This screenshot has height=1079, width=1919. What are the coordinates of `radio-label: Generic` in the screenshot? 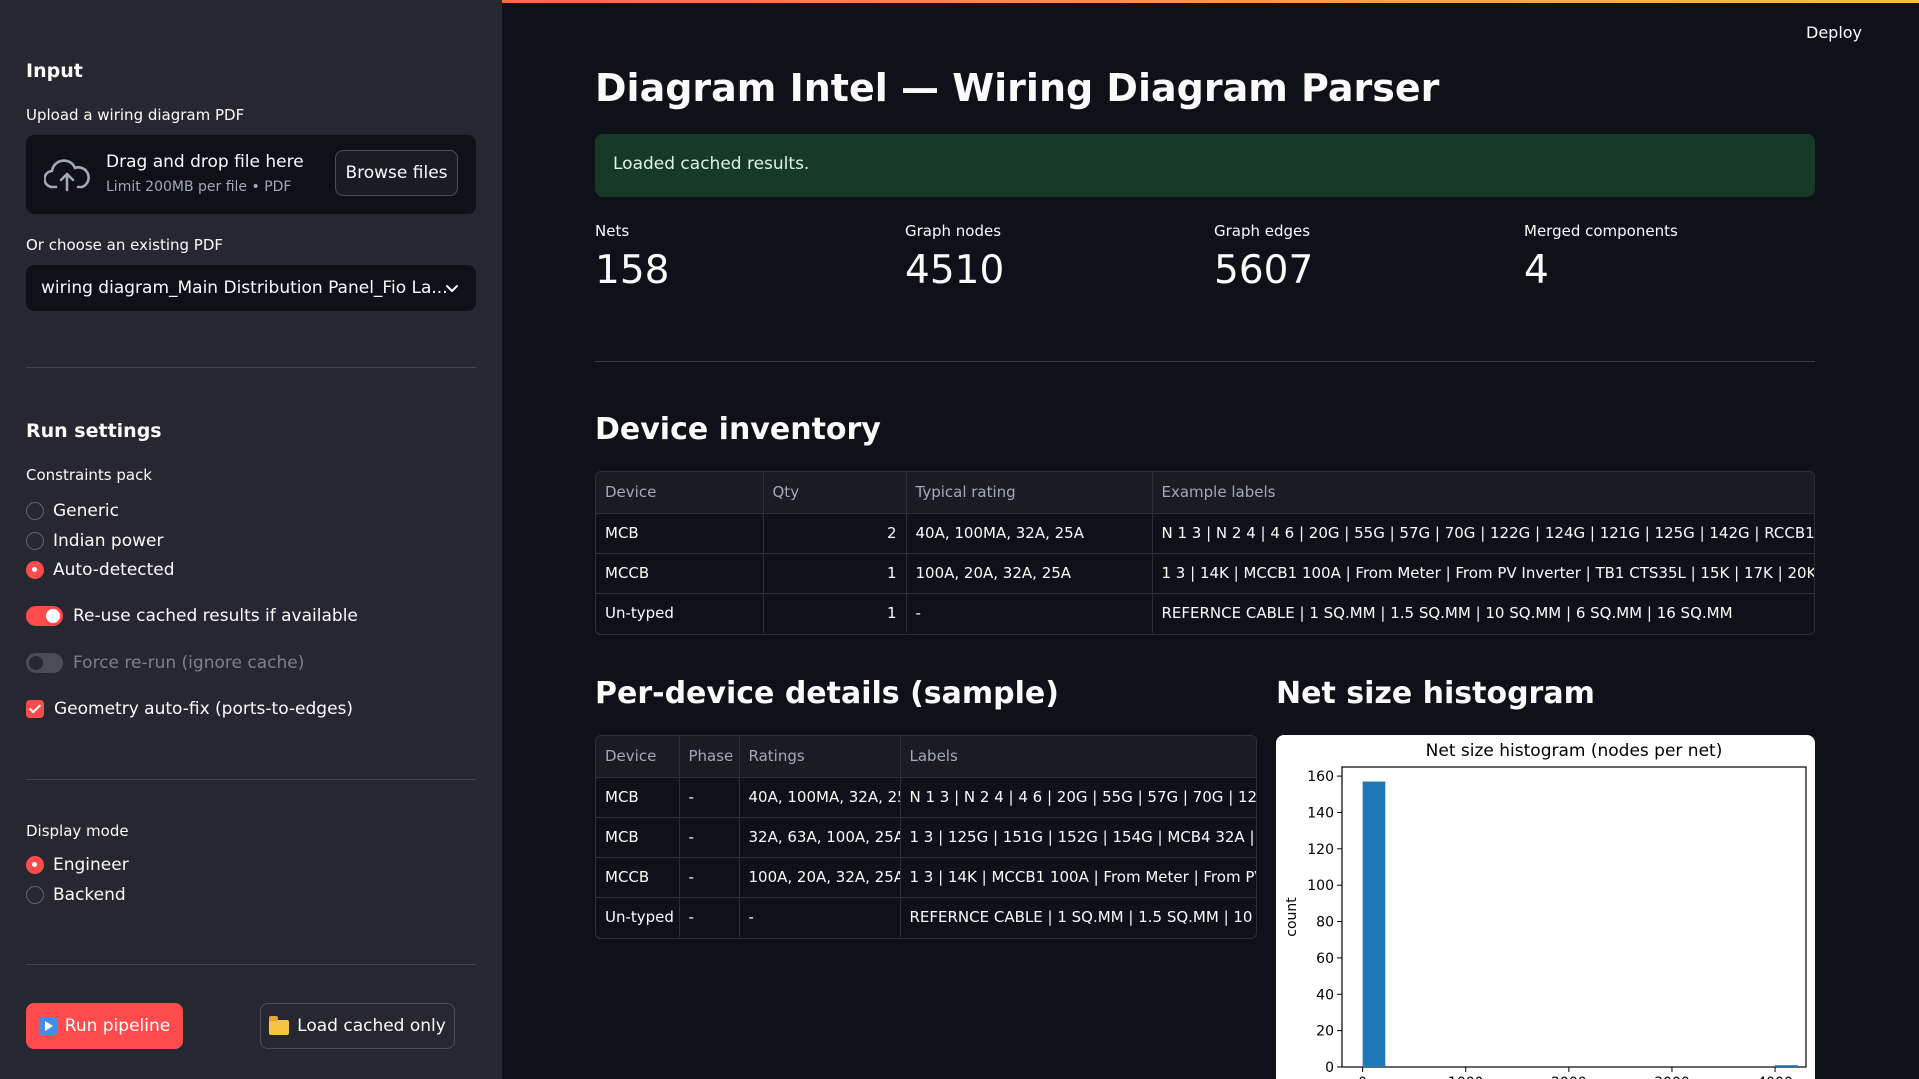 It's located at (86, 511).